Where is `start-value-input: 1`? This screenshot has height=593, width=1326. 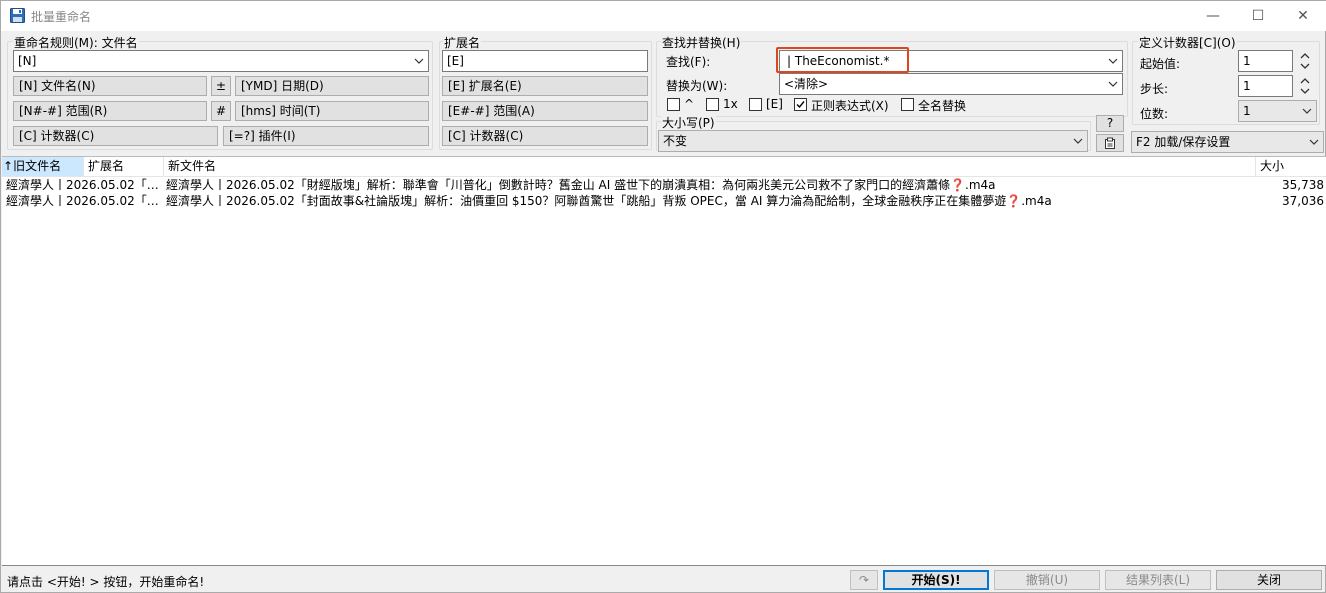 start-value-input: 1 is located at coordinates (1265, 61).